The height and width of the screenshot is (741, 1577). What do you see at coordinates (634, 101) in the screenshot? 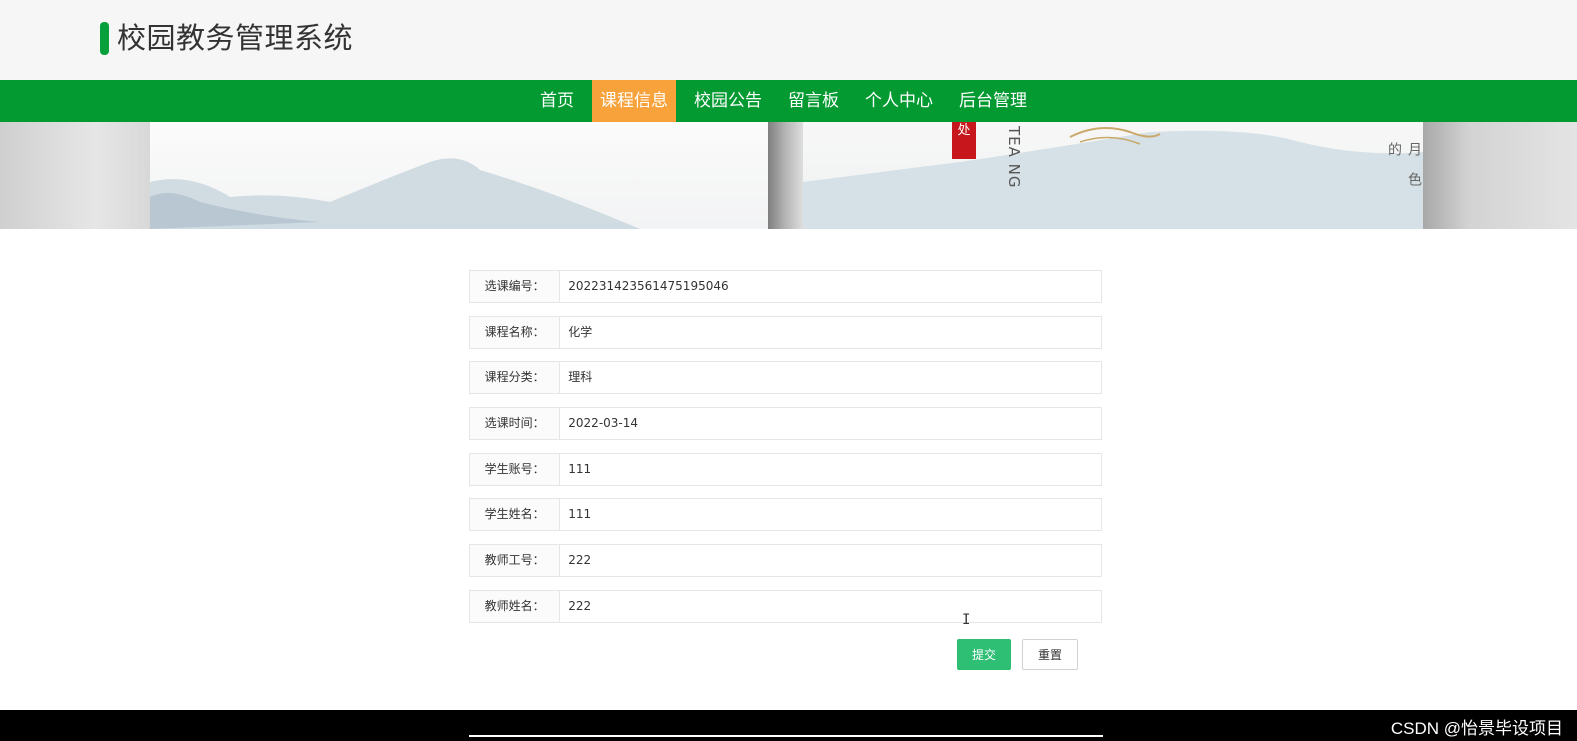
I see `nav-item-course-info: 课程信息` at bounding box center [634, 101].